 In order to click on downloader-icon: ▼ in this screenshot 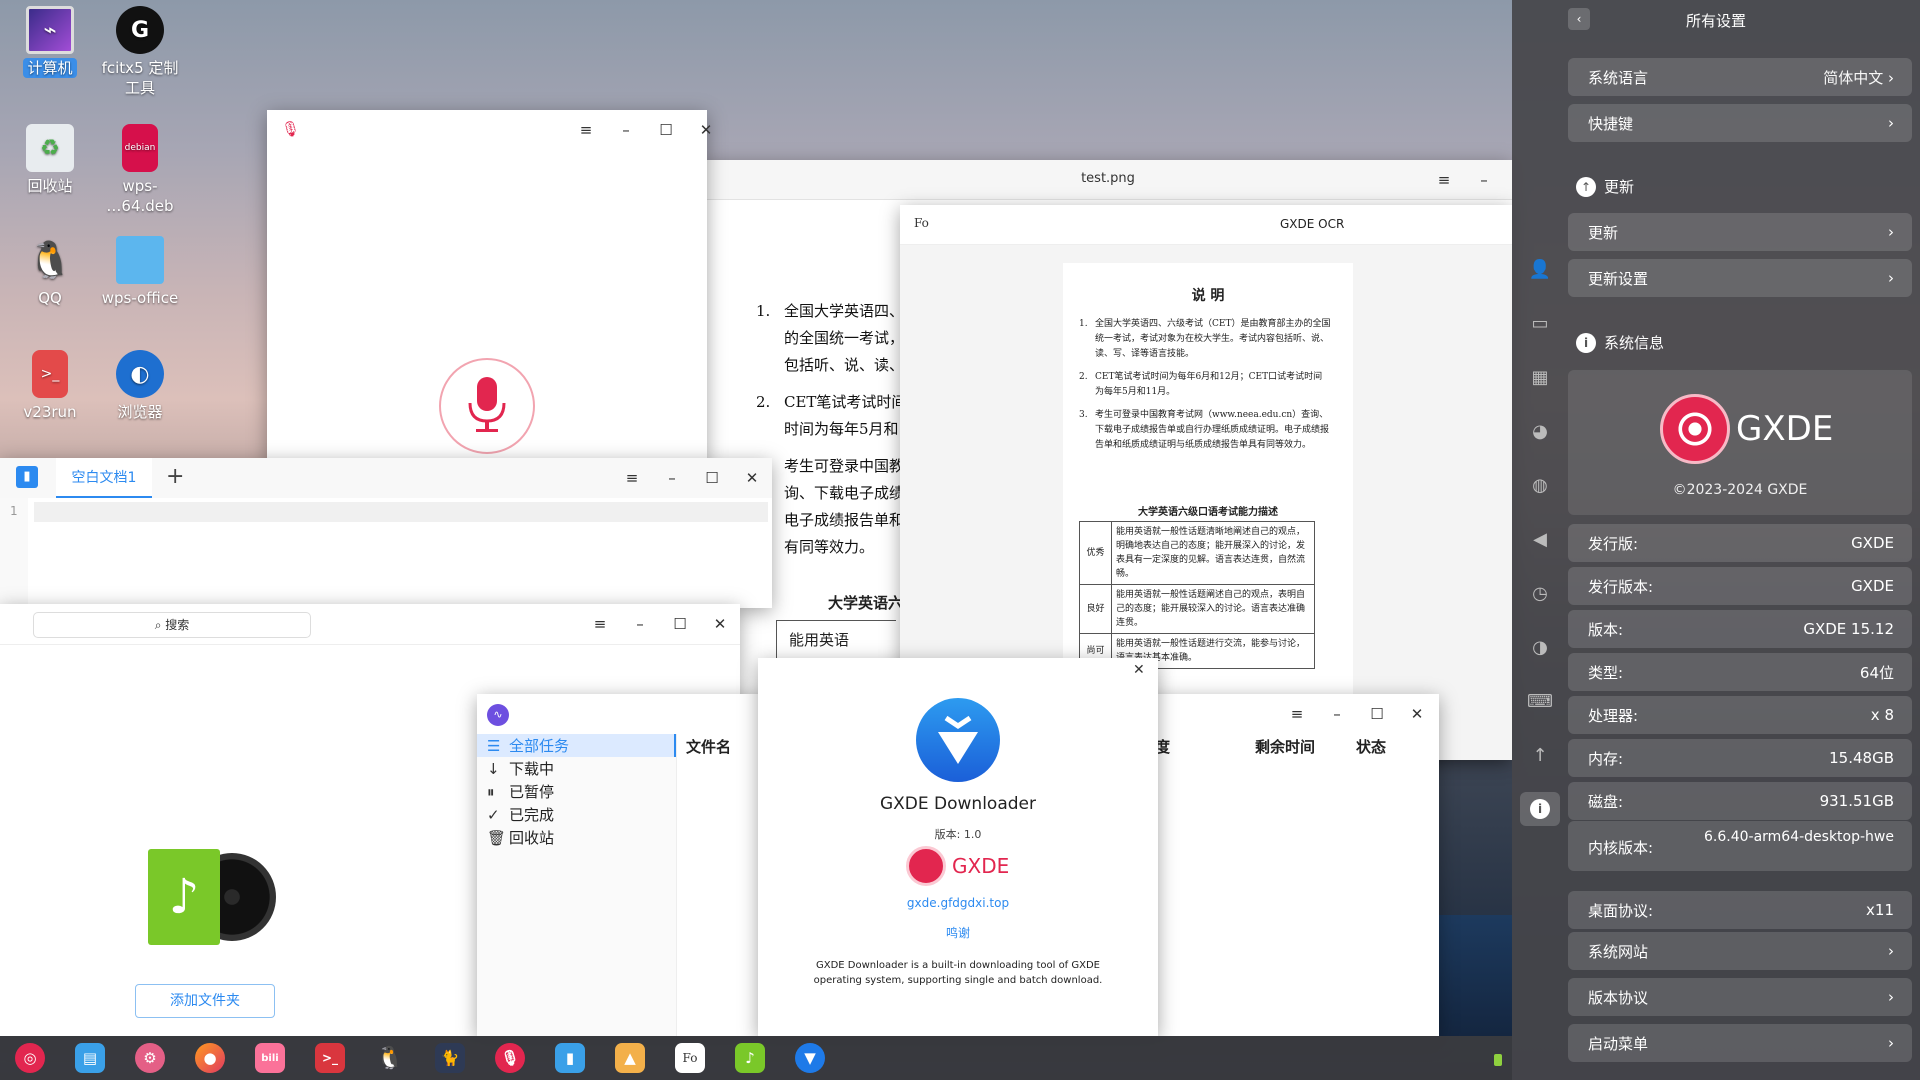, I will do `click(810, 1058)`.